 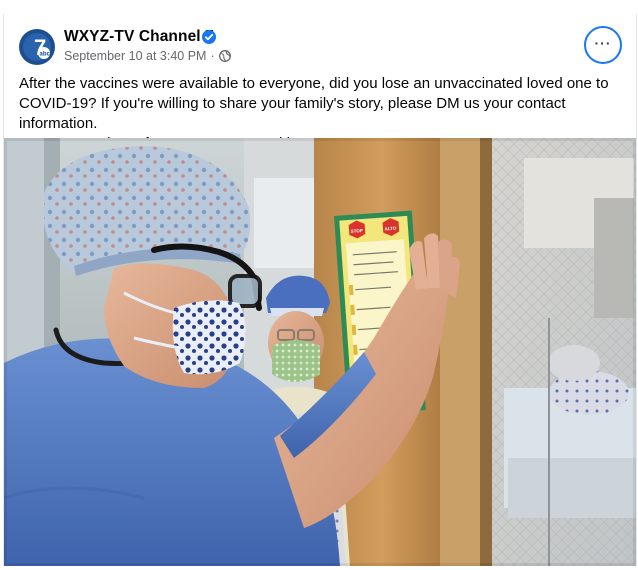 I want to click on post-meta: September 10 at 3:40 PM ·, so click(x=147, y=56).